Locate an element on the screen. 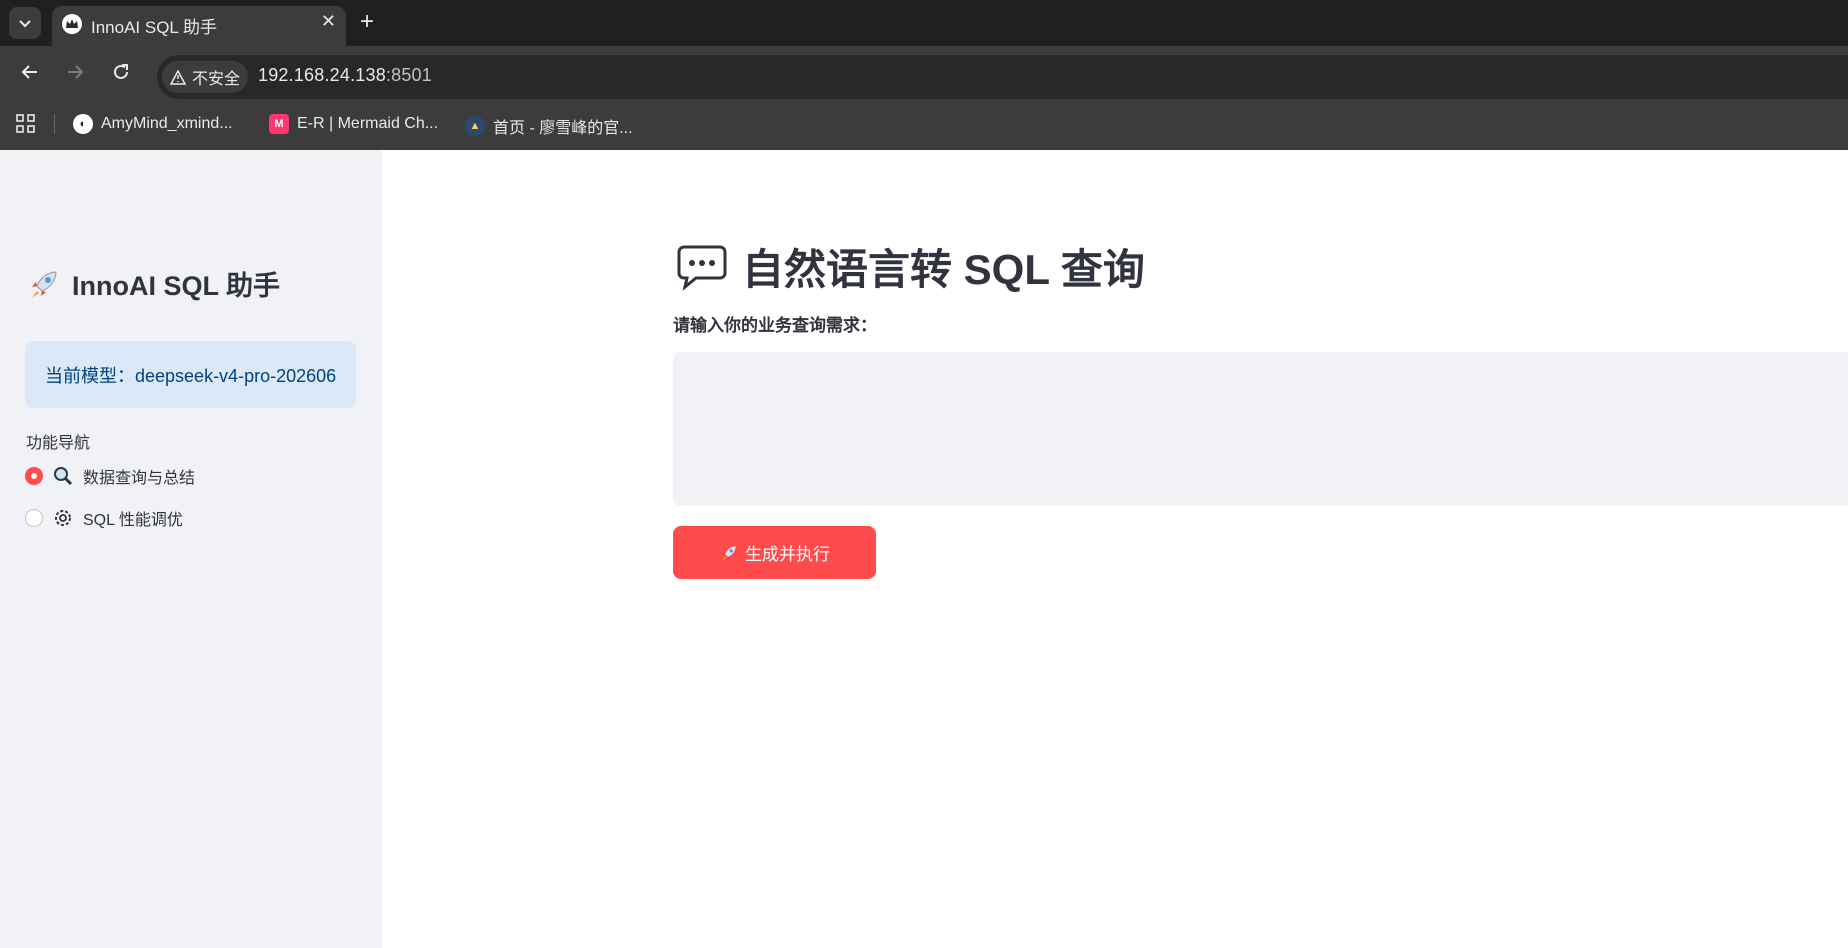 Image resolution: width=1848 pixels, height=948 pixels. close-tab-icon: ✕ is located at coordinates (328, 21).